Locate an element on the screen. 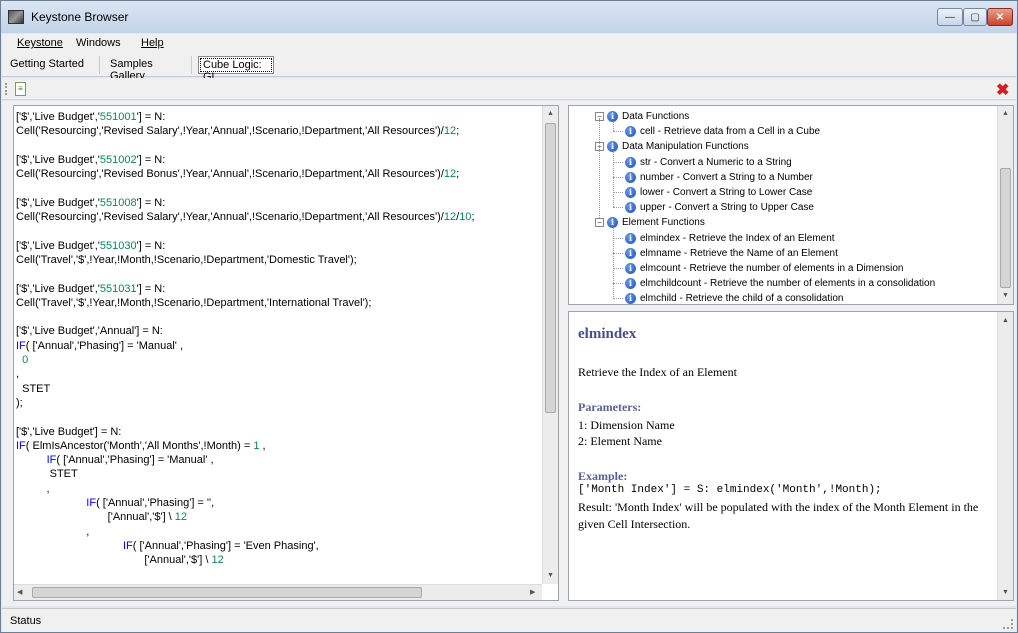 The width and height of the screenshot is (1018, 633). tree-vertical-scrollbar: ▲ ▼ is located at coordinates (1005, 205).